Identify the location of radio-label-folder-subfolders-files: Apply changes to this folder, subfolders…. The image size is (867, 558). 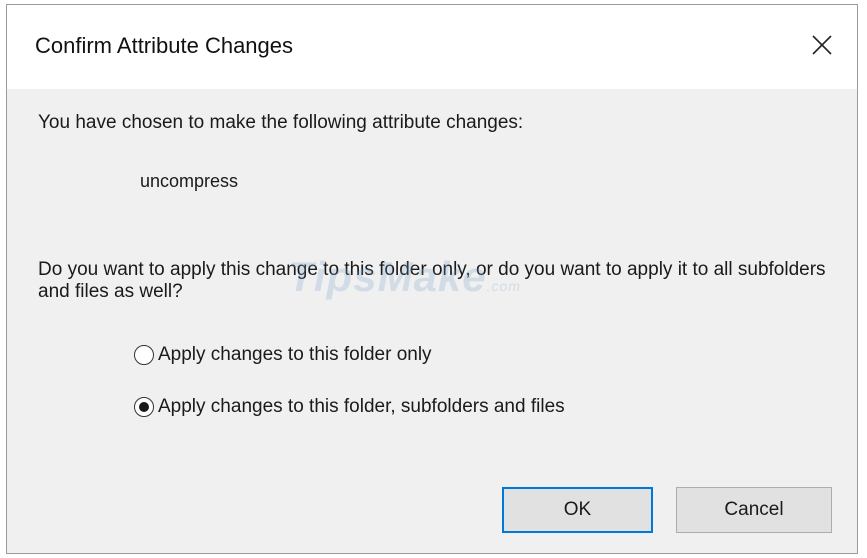
(361, 406).